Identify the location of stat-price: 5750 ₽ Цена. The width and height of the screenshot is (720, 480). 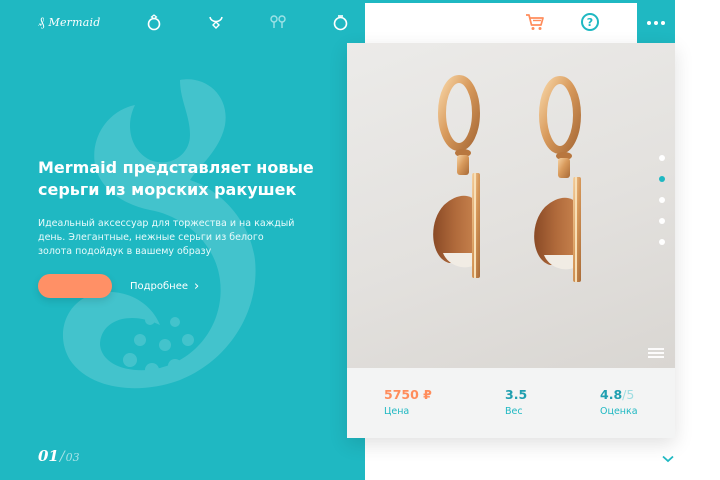
(408, 402).